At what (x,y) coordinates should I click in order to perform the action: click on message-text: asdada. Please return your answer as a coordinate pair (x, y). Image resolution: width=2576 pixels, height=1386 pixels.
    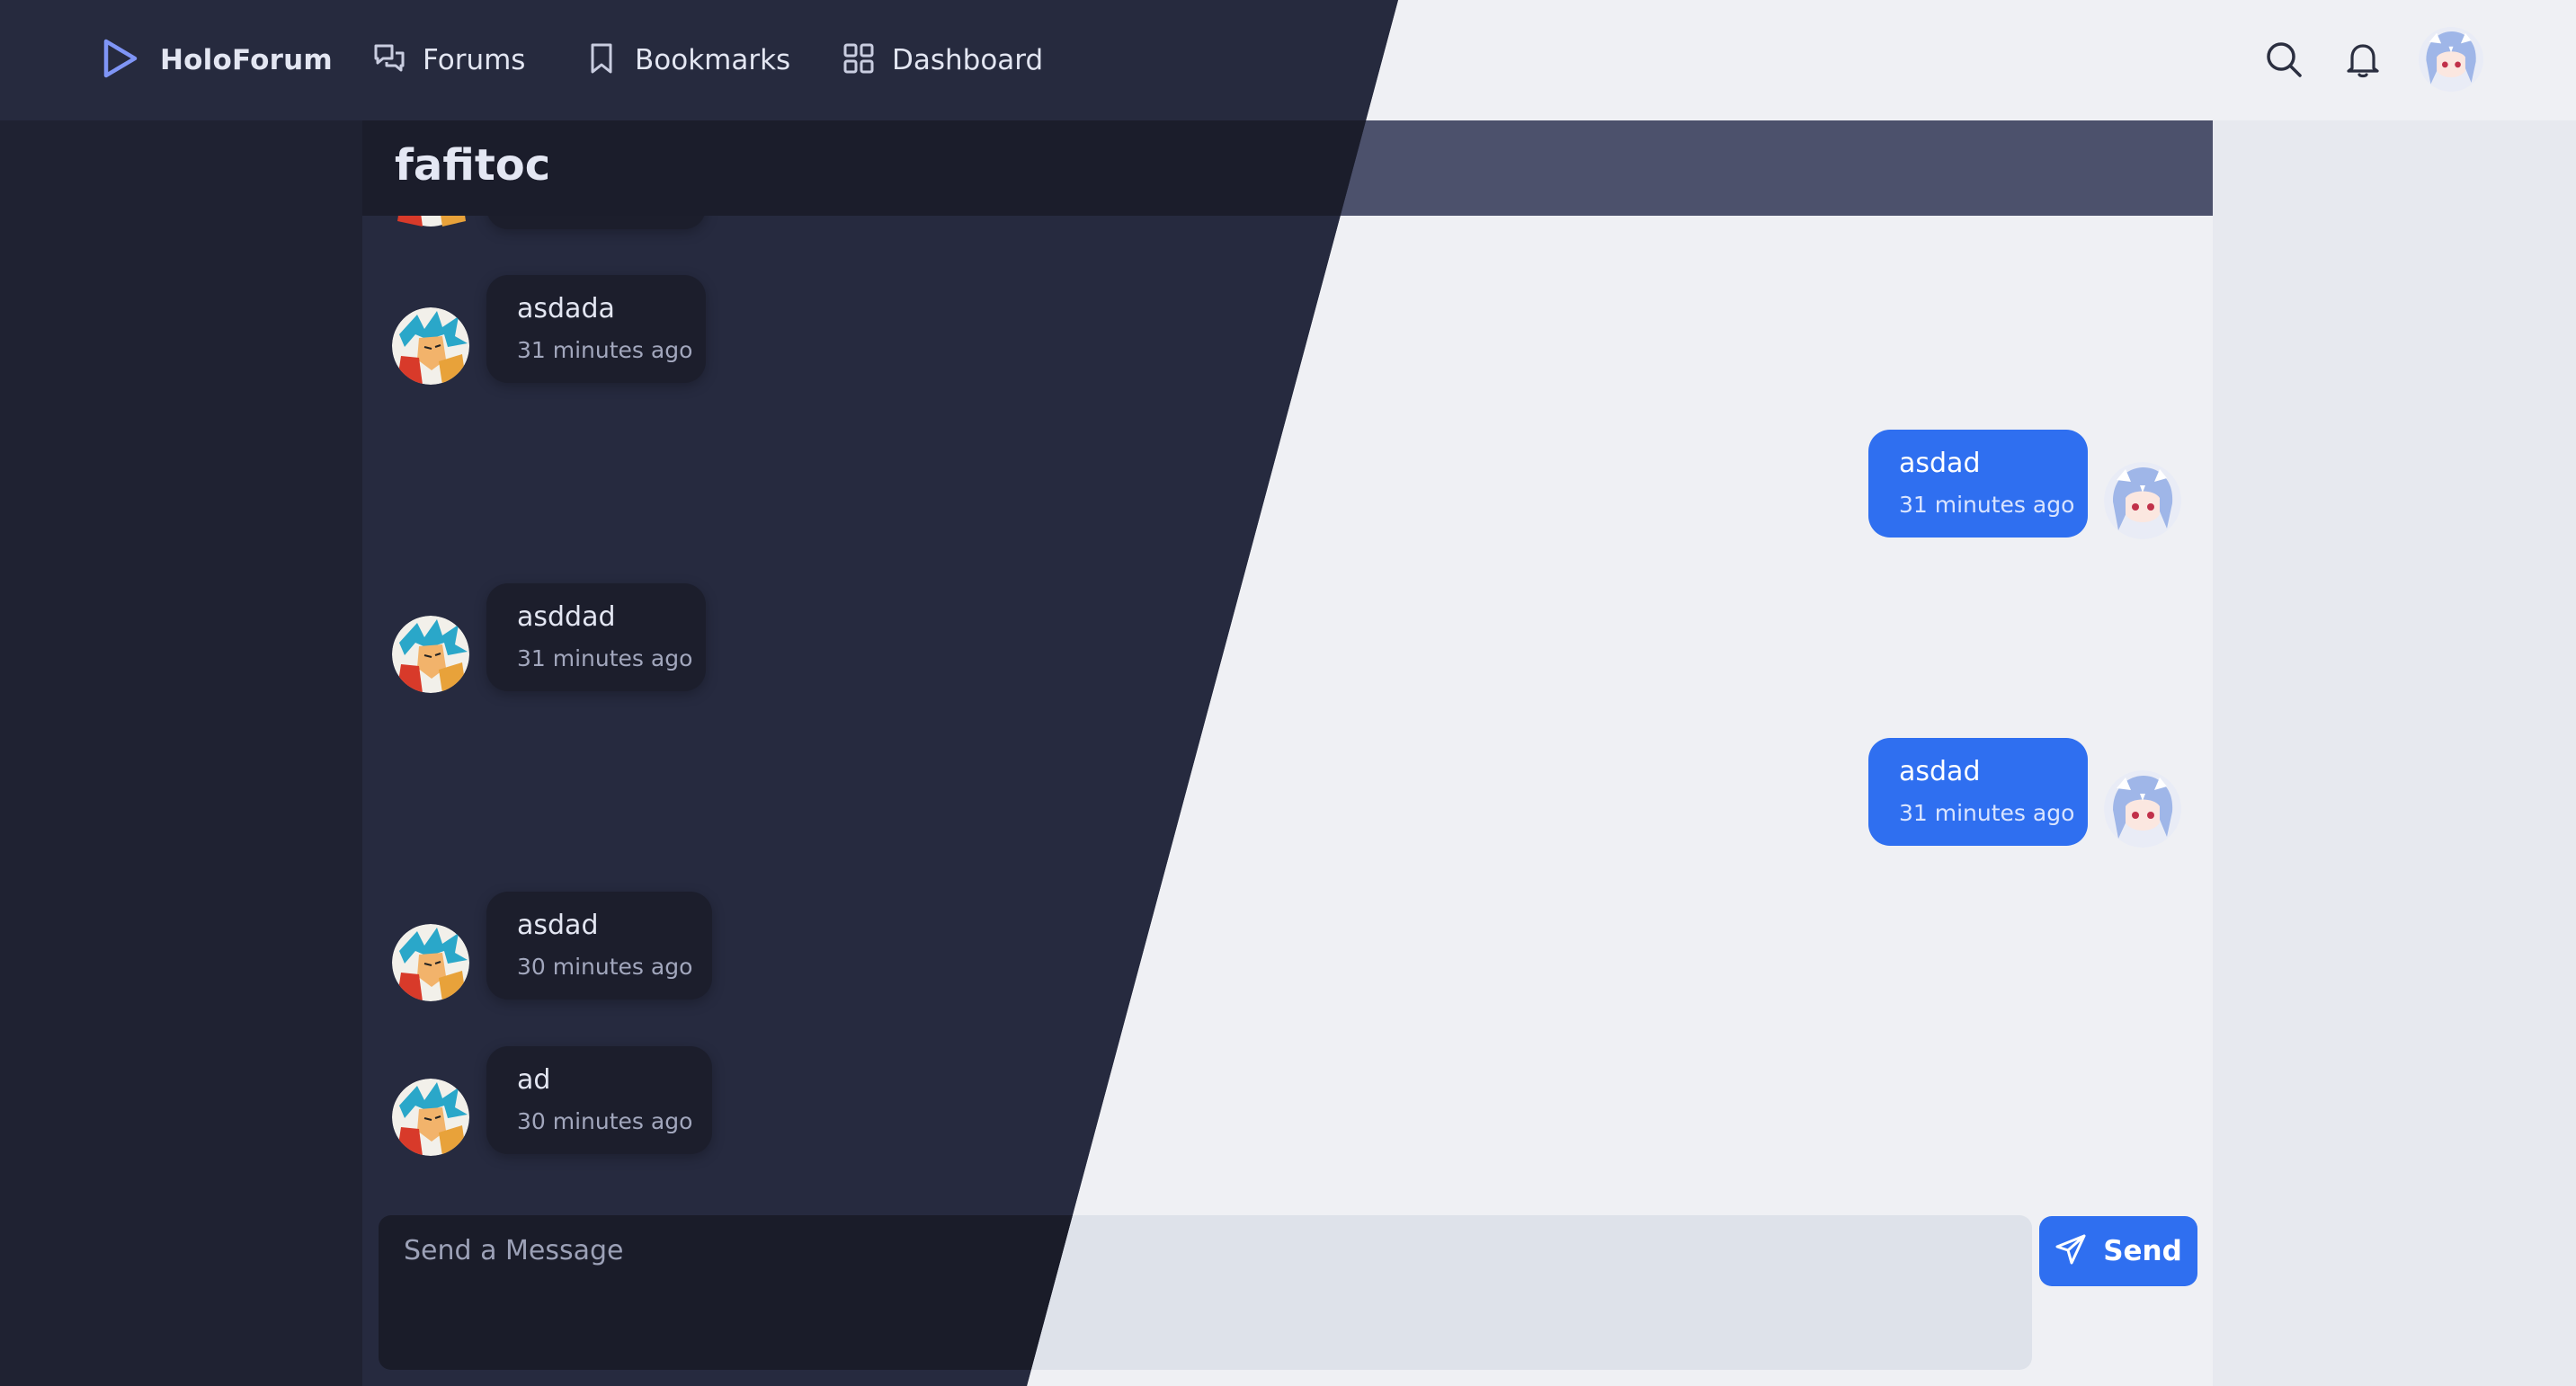
    Looking at the image, I should click on (566, 308).